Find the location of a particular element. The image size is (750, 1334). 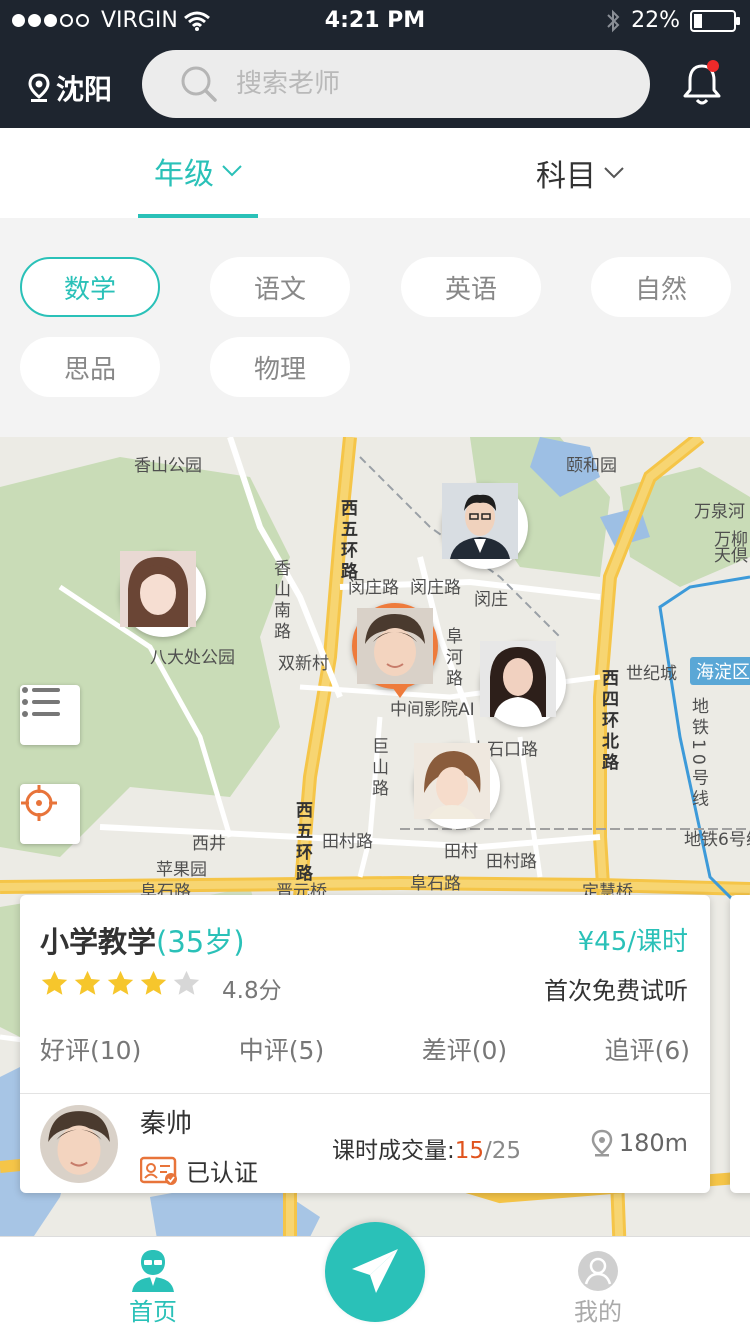

subject-chip-morality: 思品 is located at coordinates (90, 367).